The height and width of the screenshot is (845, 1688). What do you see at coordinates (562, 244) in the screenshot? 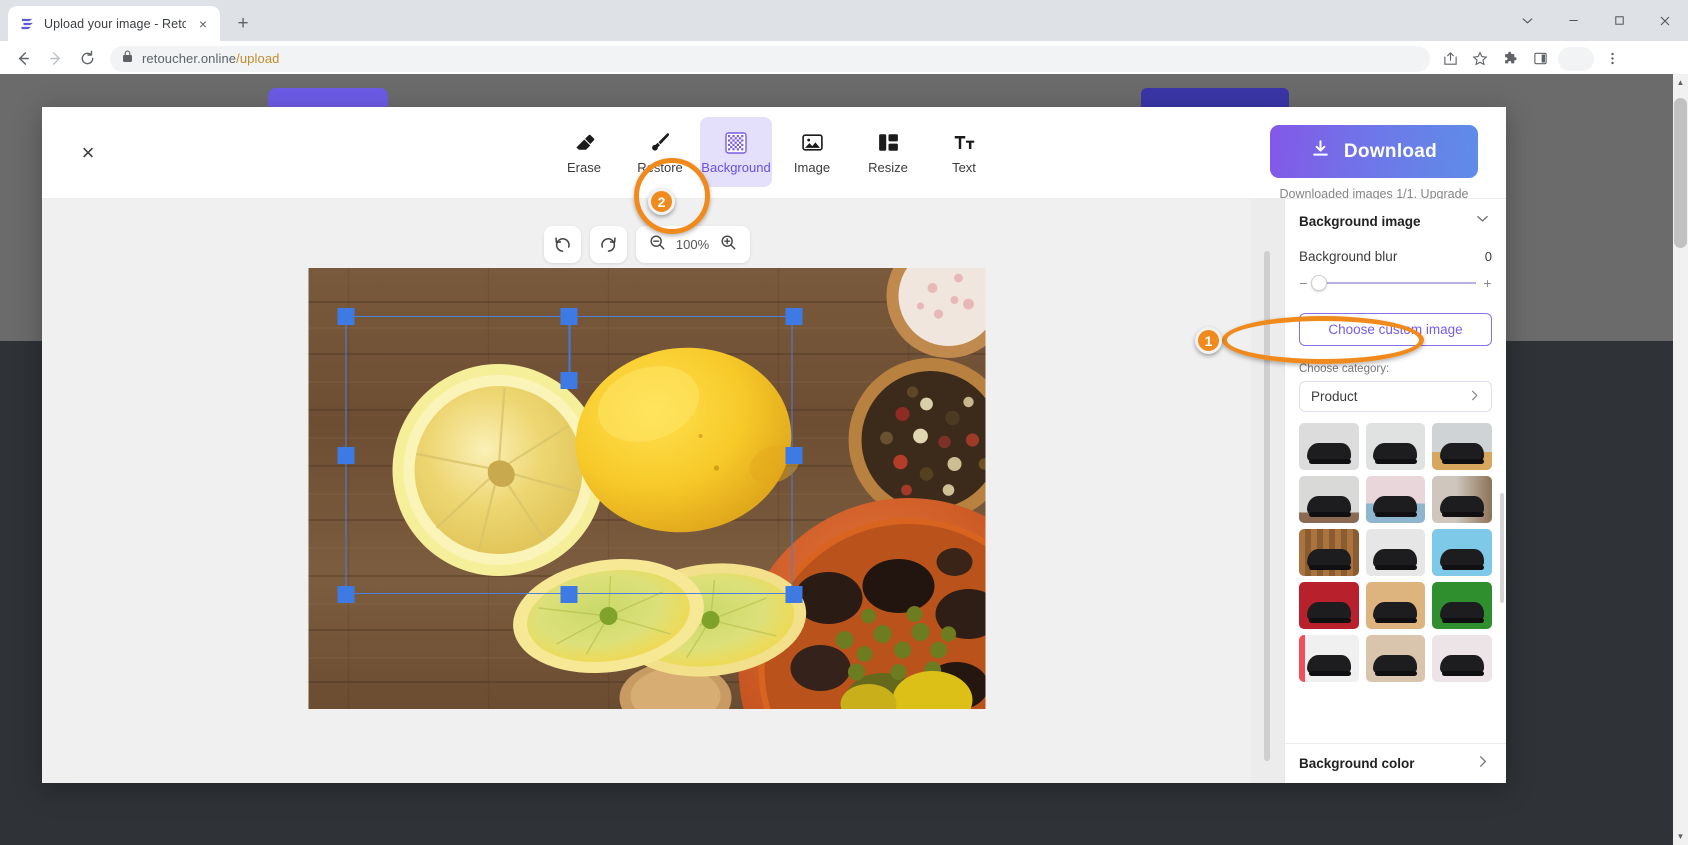
I see `undo-button` at bounding box center [562, 244].